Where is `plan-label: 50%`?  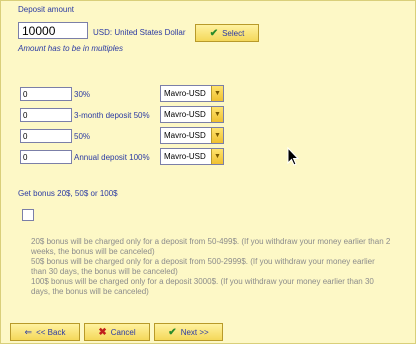 plan-label: 50% is located at coordinates (82, 136).